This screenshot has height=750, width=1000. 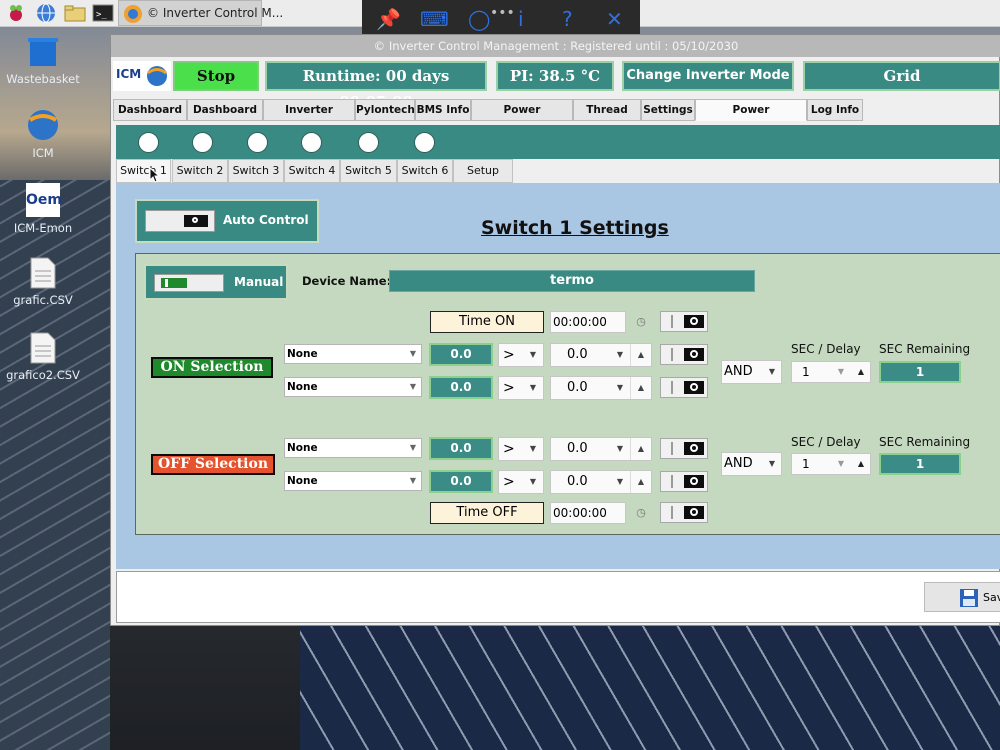 What do you see at coordinates (614, 19) in the screenshot?
I see `close-icon: ✕` at bounding box center [614, 19].